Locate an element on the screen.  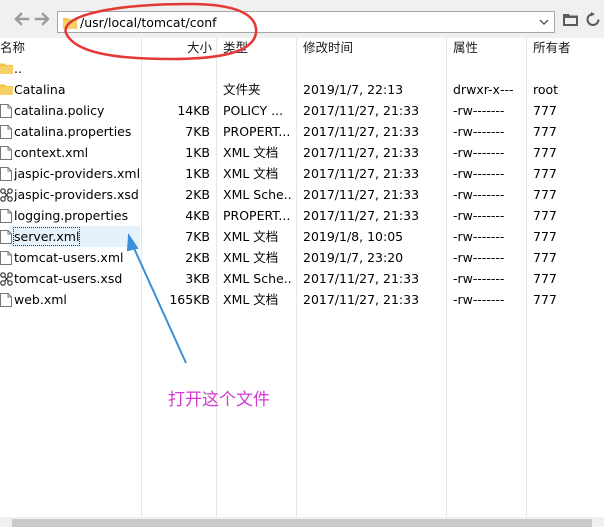
open-folder-icon is located at coordinates (571, 21).